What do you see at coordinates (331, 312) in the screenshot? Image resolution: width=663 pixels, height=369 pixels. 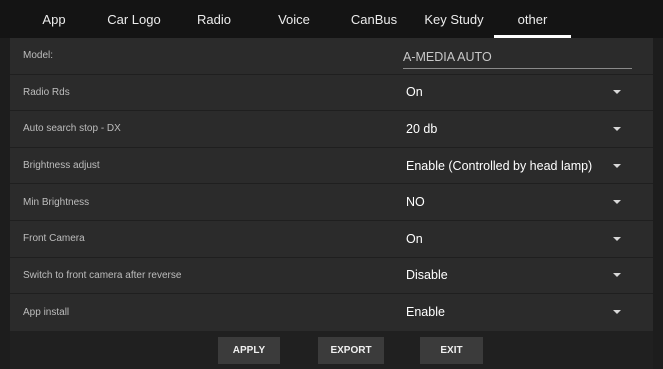 I see `setting-row-app-install: App install Enable` at bounding box center [331, 312].